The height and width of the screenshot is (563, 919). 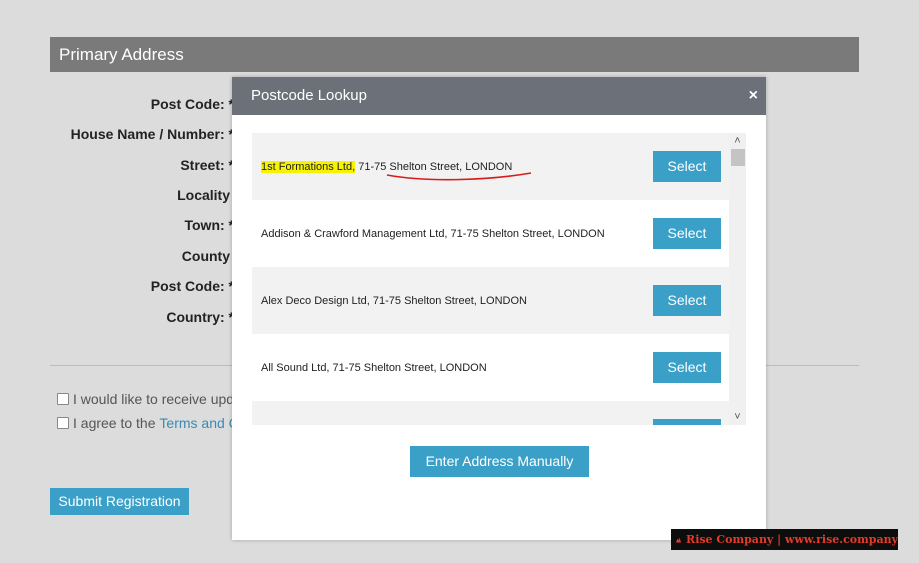 I want to click on updates-checkbox-row: I would like to receive updat, so click(x=151, y=399).